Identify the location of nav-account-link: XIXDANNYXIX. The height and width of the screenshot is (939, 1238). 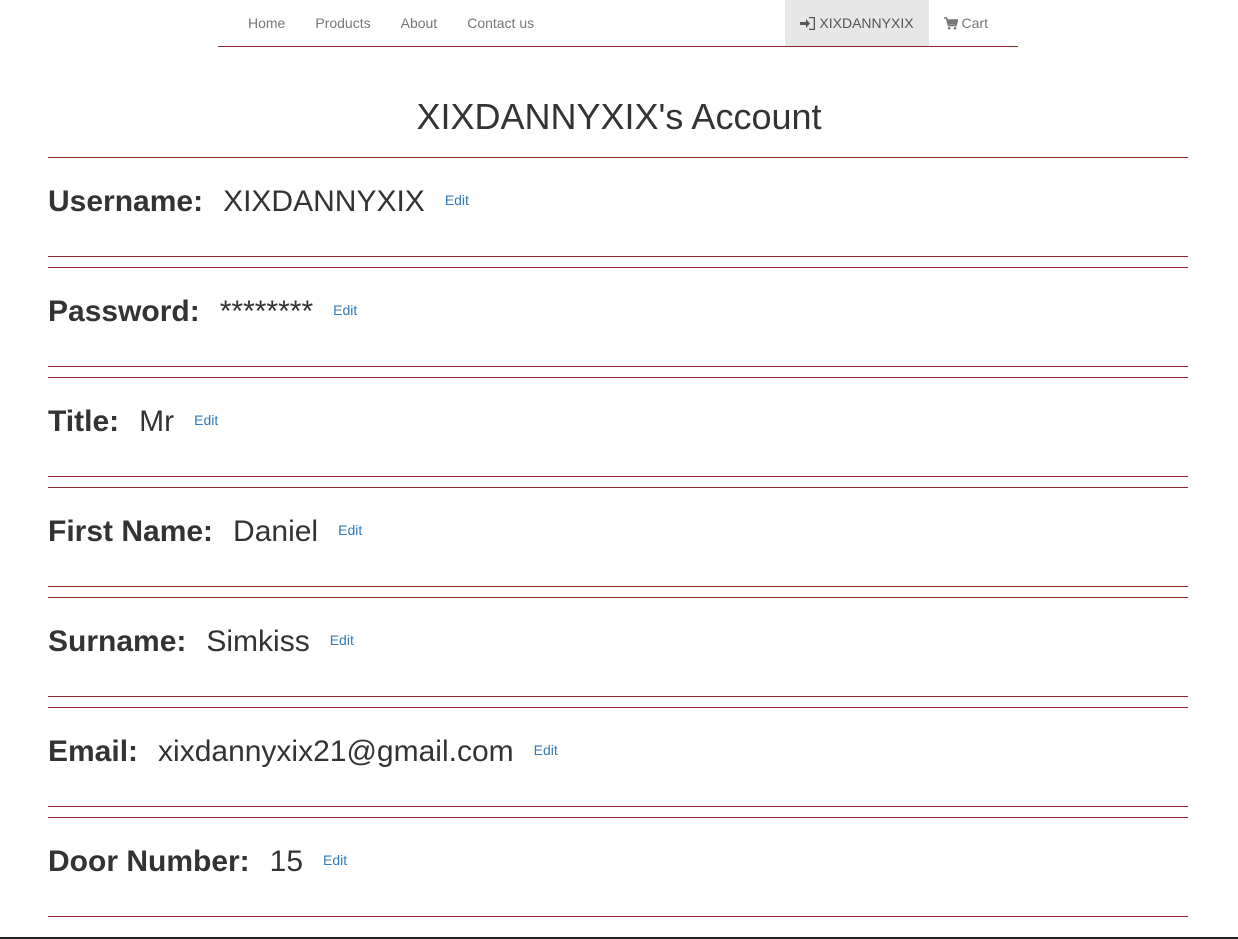
(857, 23).